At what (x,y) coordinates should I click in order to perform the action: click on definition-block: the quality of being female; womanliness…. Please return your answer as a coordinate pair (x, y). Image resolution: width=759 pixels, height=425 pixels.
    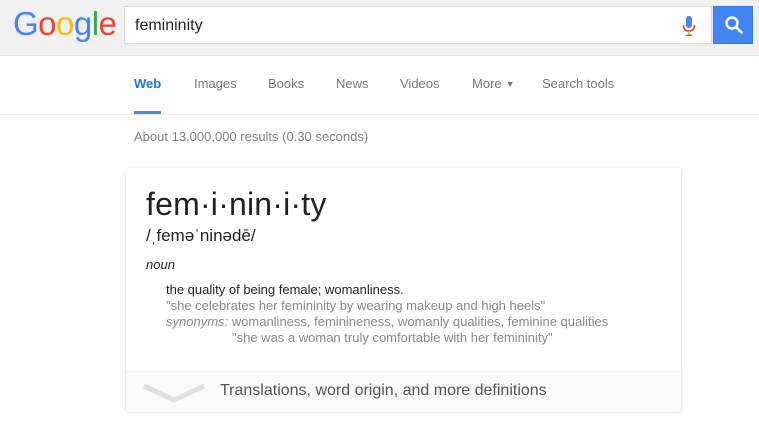
    Looking at the image, I should click on (387, 314).